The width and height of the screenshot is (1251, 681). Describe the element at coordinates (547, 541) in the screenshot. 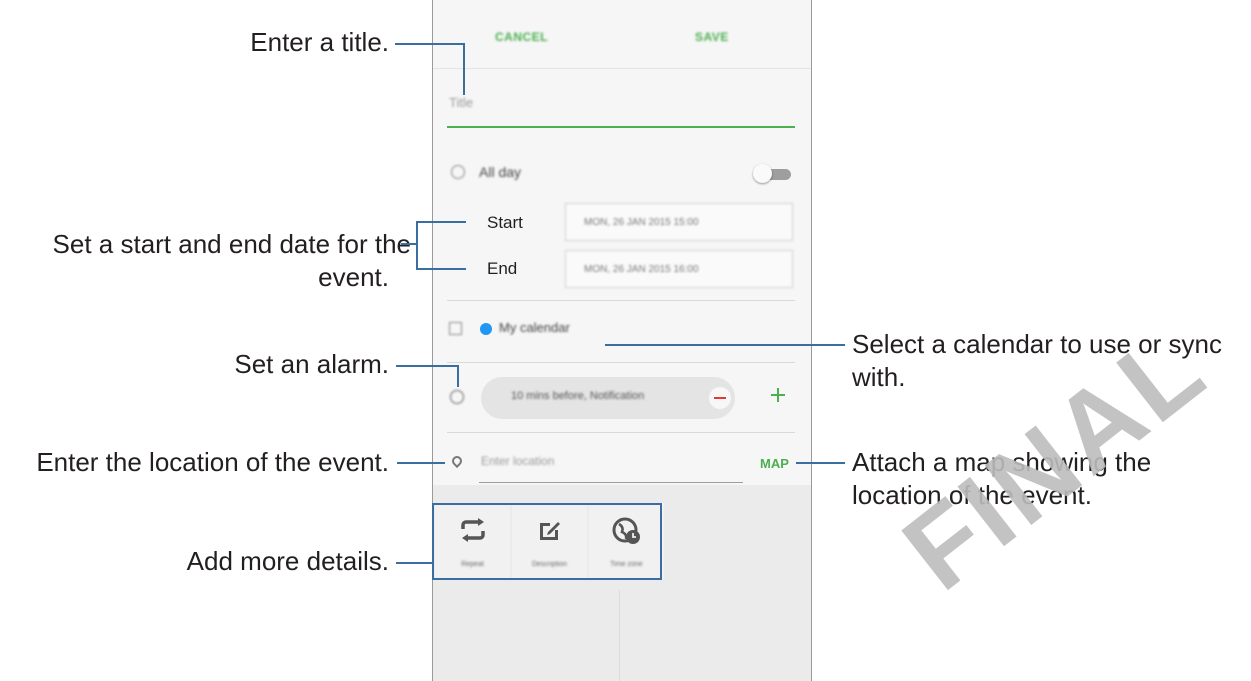

I see `details-highlight-box` at that location.